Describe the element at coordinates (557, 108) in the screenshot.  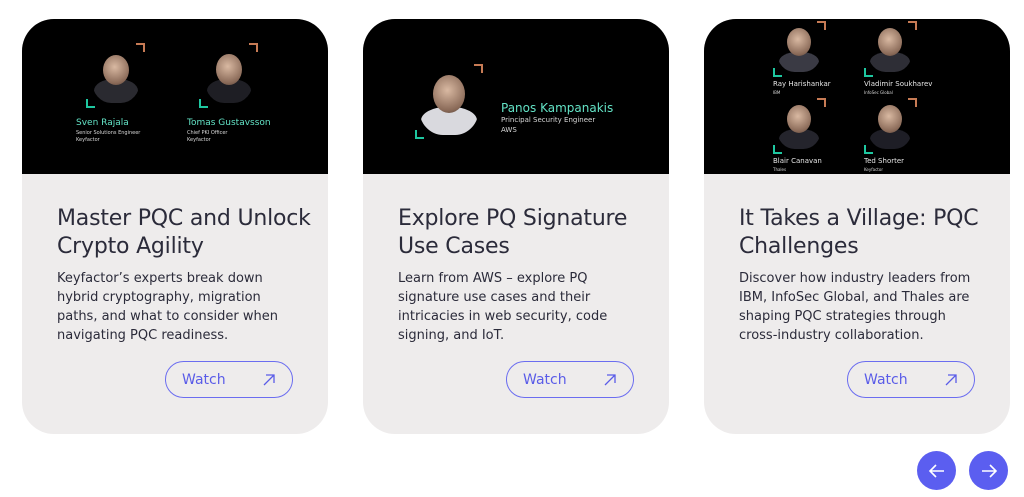
I see `speaker-name: Panos Kampanakis` at that location.